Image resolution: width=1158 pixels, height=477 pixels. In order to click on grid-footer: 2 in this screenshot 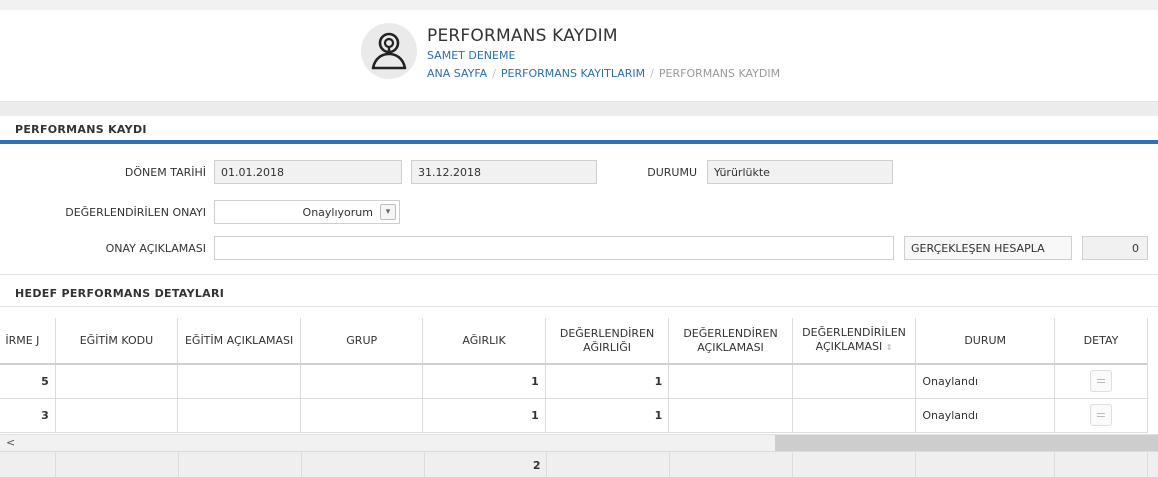, I will do `click(579, 464)`.